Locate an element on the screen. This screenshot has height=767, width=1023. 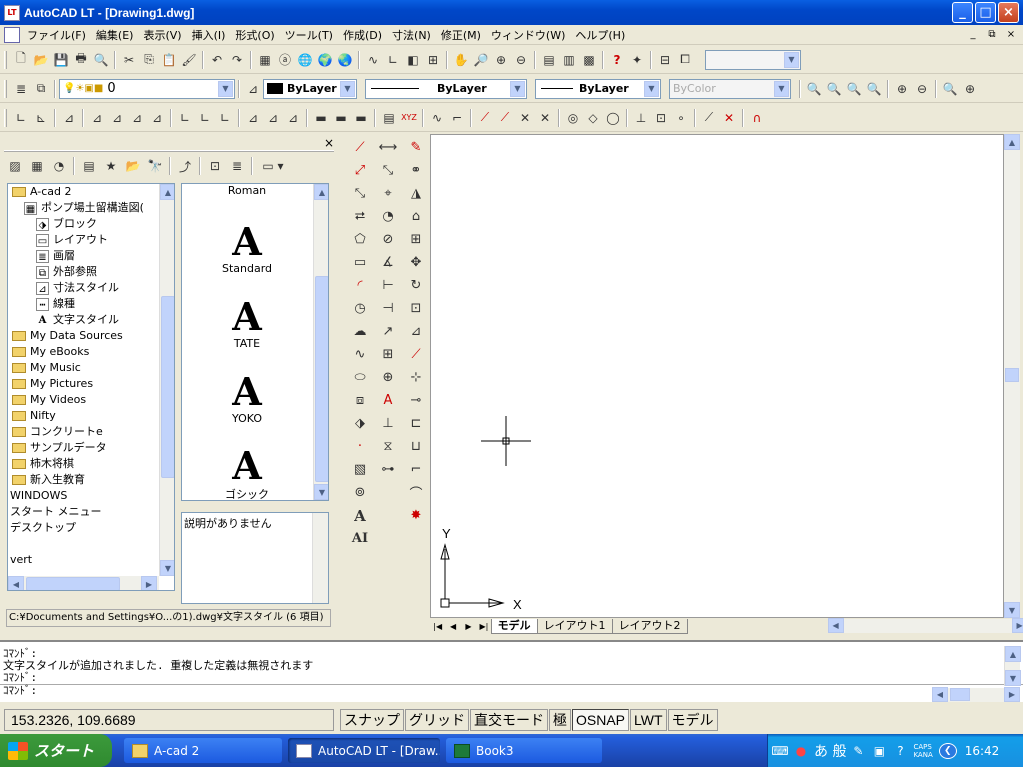
3d-orbit-icon: ⊞ is located at coordinates (433, 60).